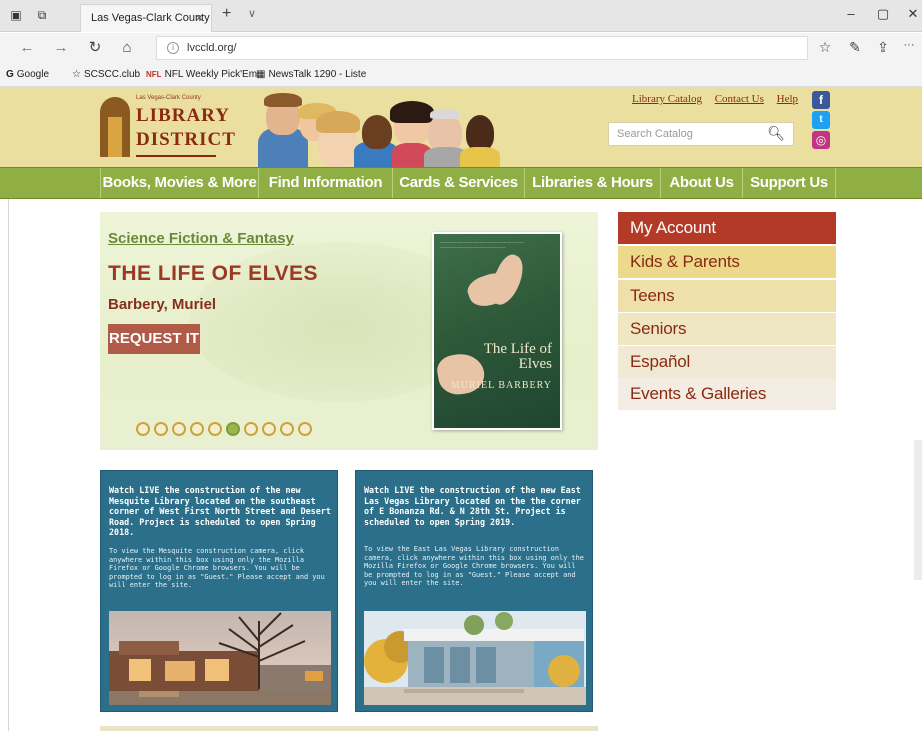 This screenshot has width=922, height=731. I want to click on mesquite-construction-photo, so click(220, 658).